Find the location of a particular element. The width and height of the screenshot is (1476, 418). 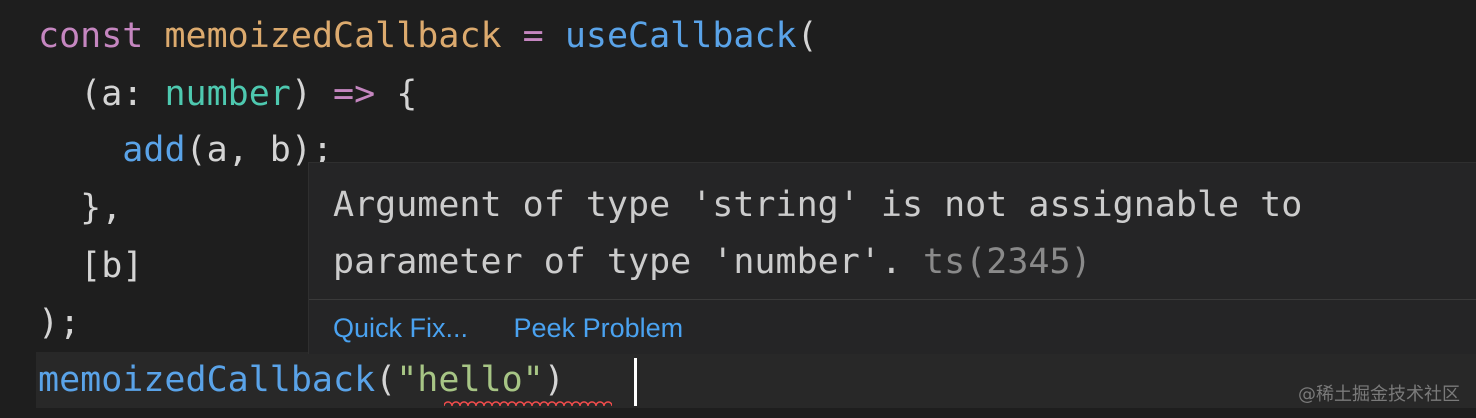

code-line-1: const memoizedCallback = useCallback( is located at coordinates (428, 36).